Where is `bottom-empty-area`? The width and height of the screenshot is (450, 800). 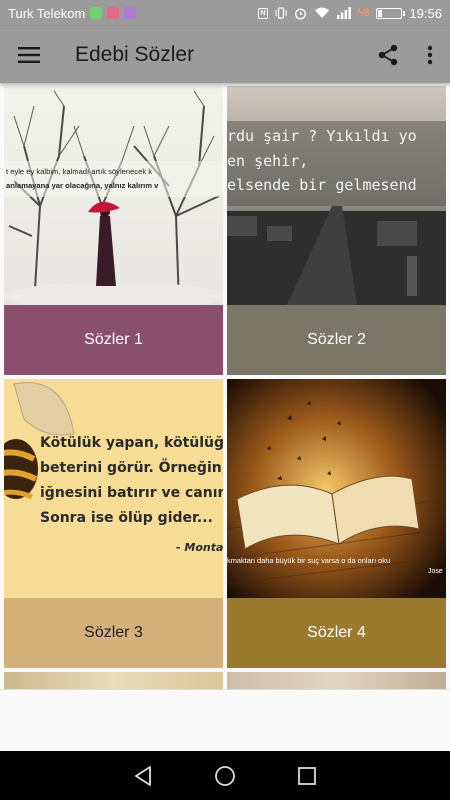 bottom-empty-area is located at coordinates (225, 720).